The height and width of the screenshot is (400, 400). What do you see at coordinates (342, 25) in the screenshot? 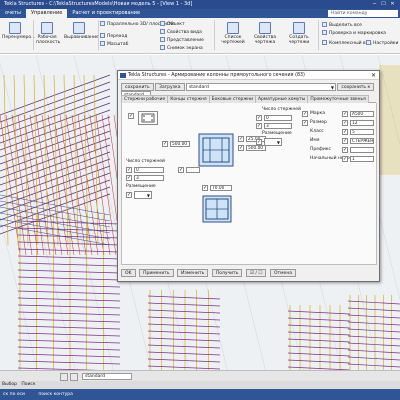
I see `select-all-button: Выделить все` at bounding box center [342, 25].